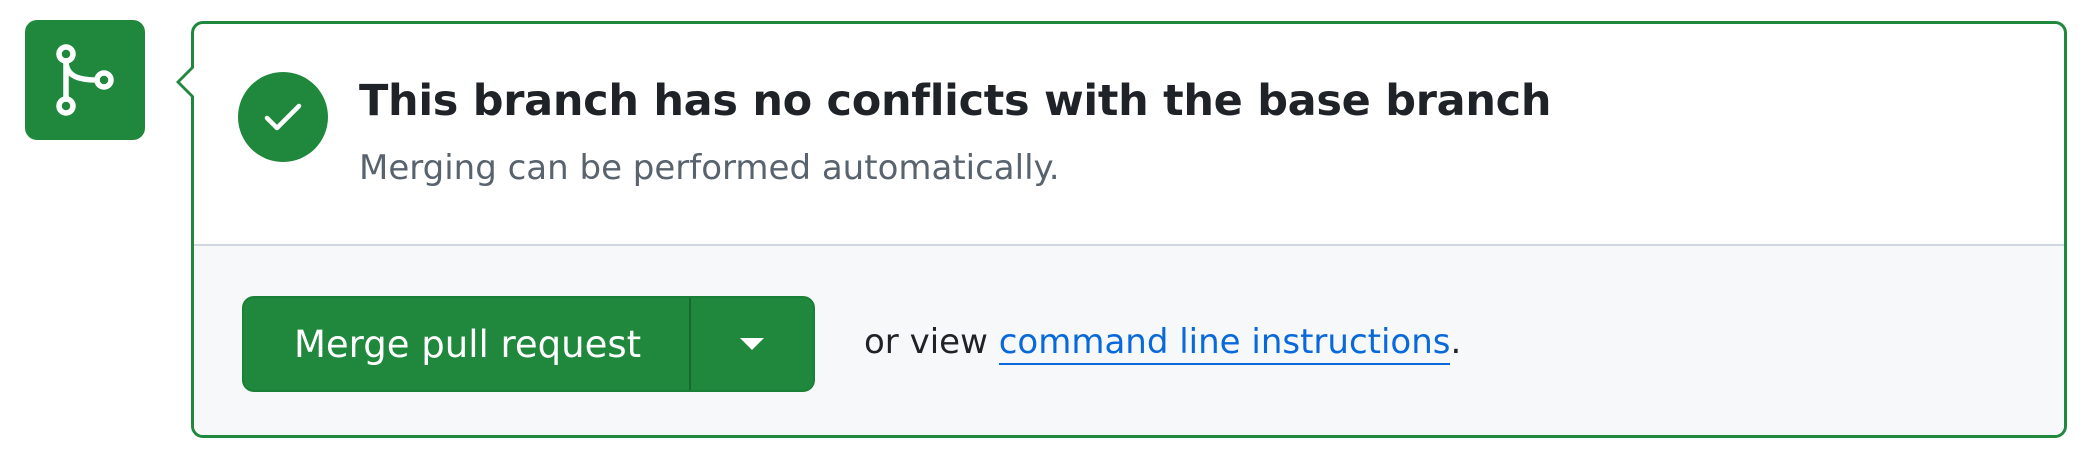 The height and width of the screenshot is (462, 2092). Describe the element at coordinates (468, 344) in the screenshot. I see `merge-pull-request-button: Merge pull request` at that location.